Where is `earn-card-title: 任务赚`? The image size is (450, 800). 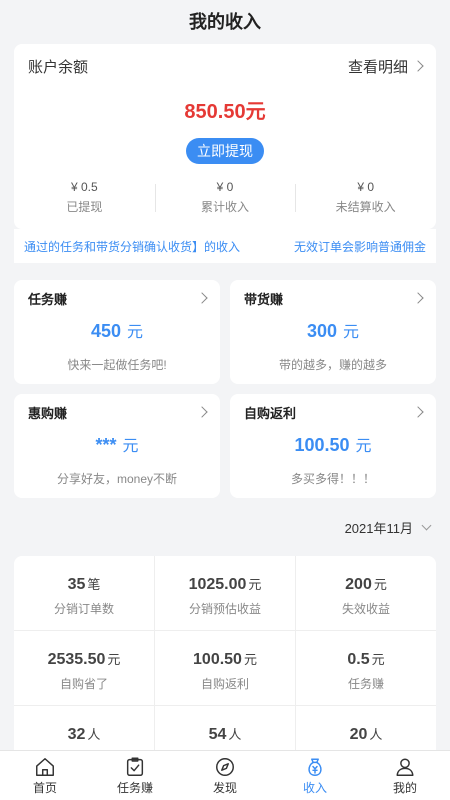
earn-card-title: 任务赚 is located at coordinates (48, 299).